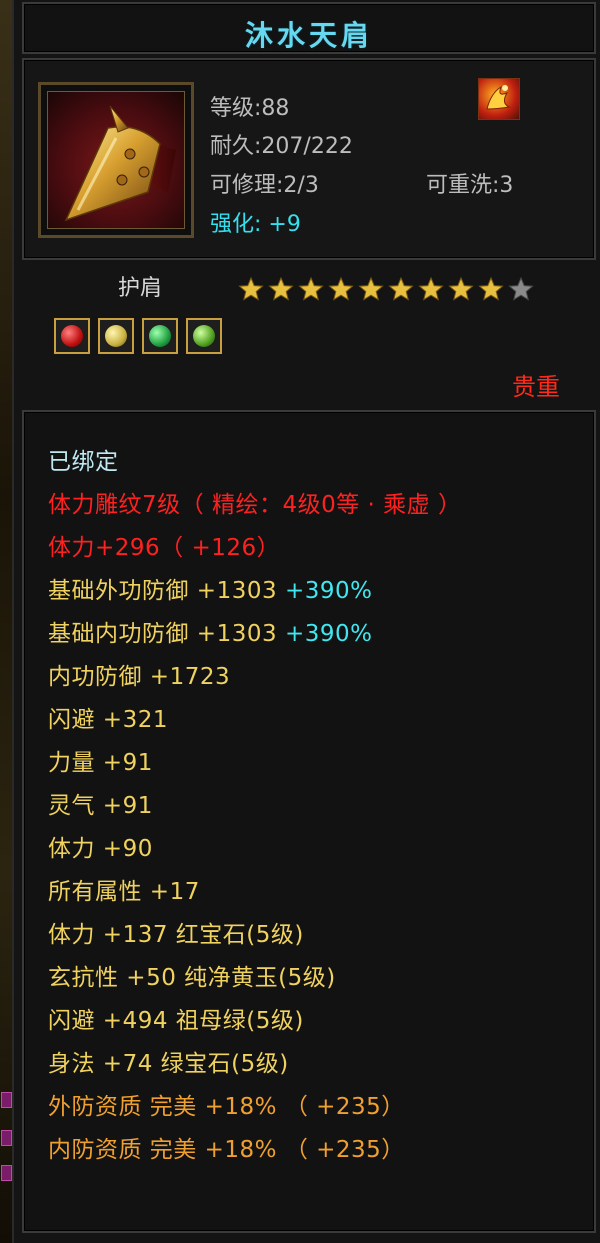 The width and height of the screenshot is (600, 1243). Describe the element at coordinates (301, 185) in the screenshot. I see `repair-value: 2/3` at that location.